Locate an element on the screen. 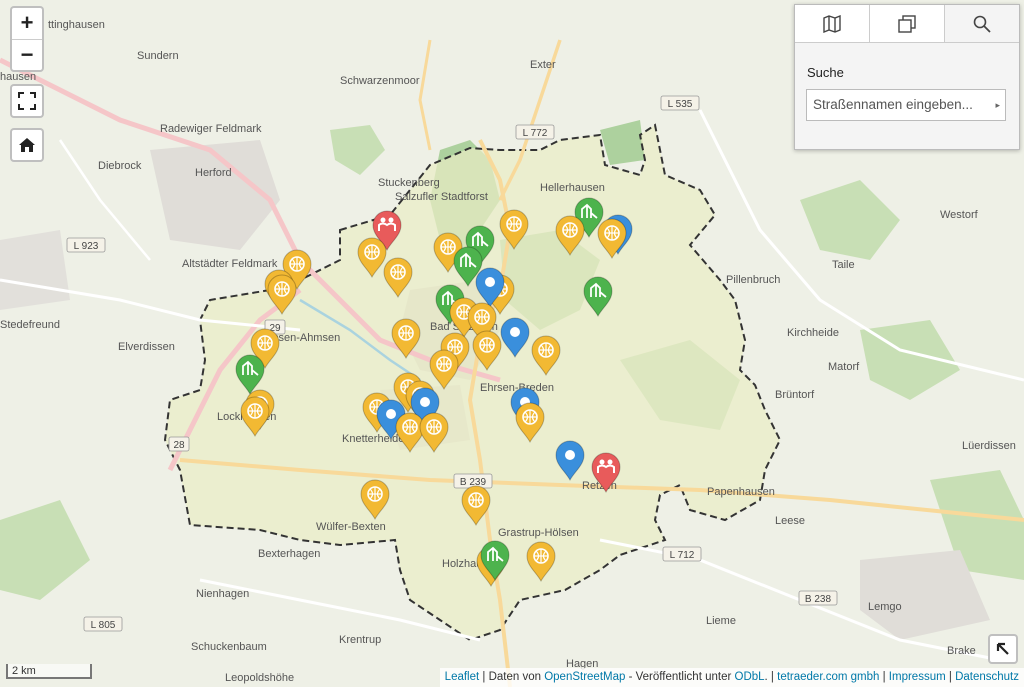 This screenshot has width=1024, height=687. attr-text-3: . | is located at coordinates (771, 677).